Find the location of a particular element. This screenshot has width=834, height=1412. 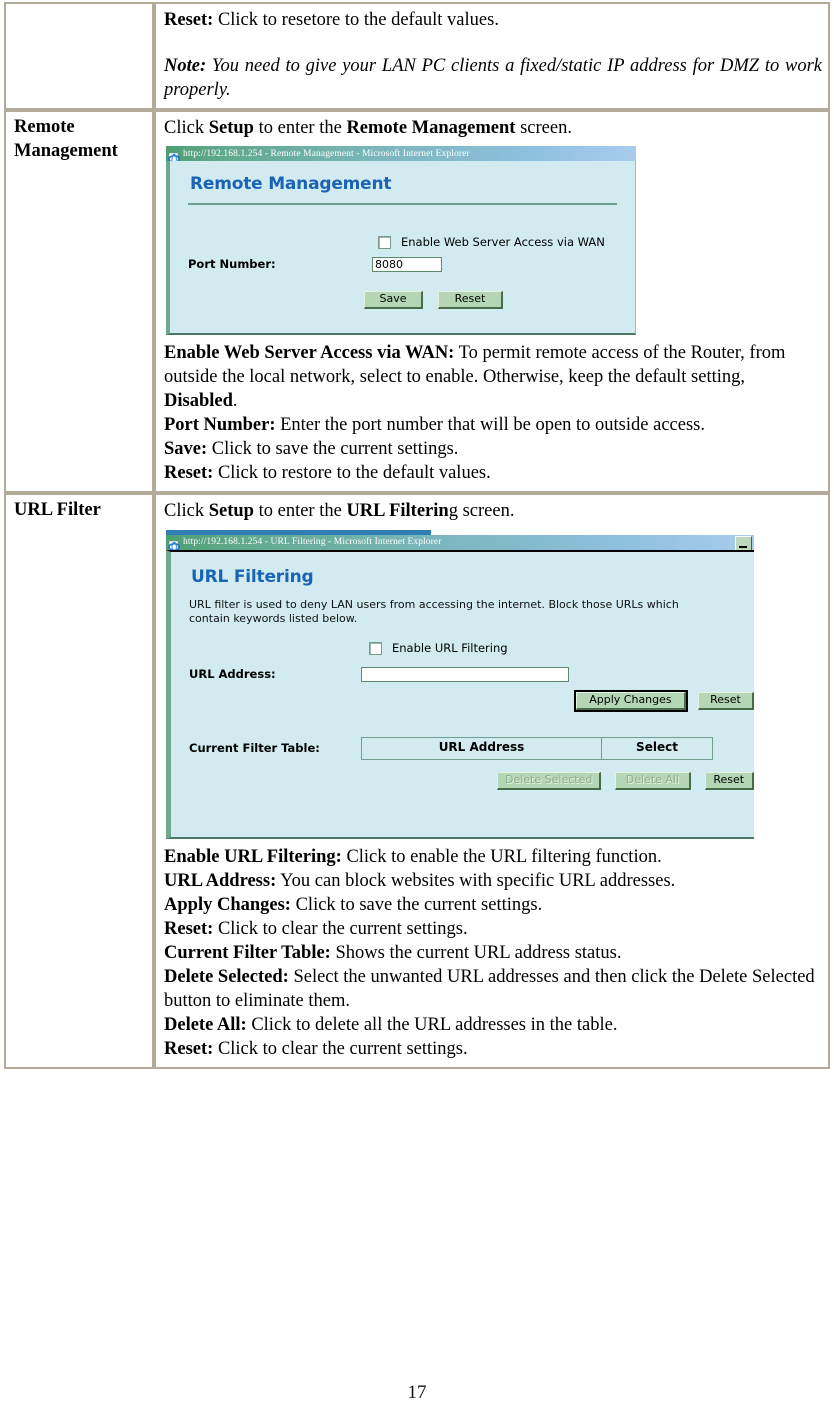

description-term: Apply Changes: is located at coordinates (227, 904).